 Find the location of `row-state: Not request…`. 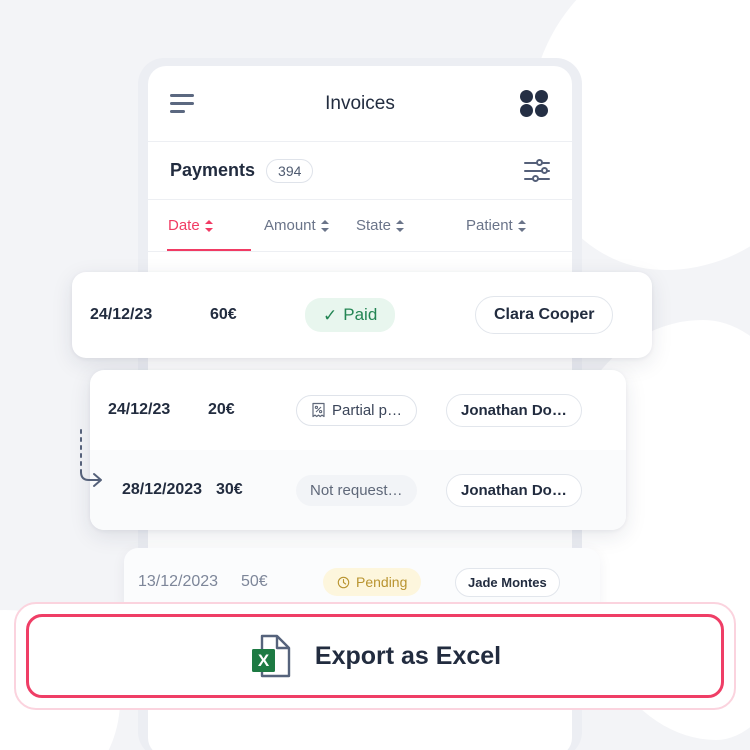

row-state: Not request… is located at coordinates (371, 490).